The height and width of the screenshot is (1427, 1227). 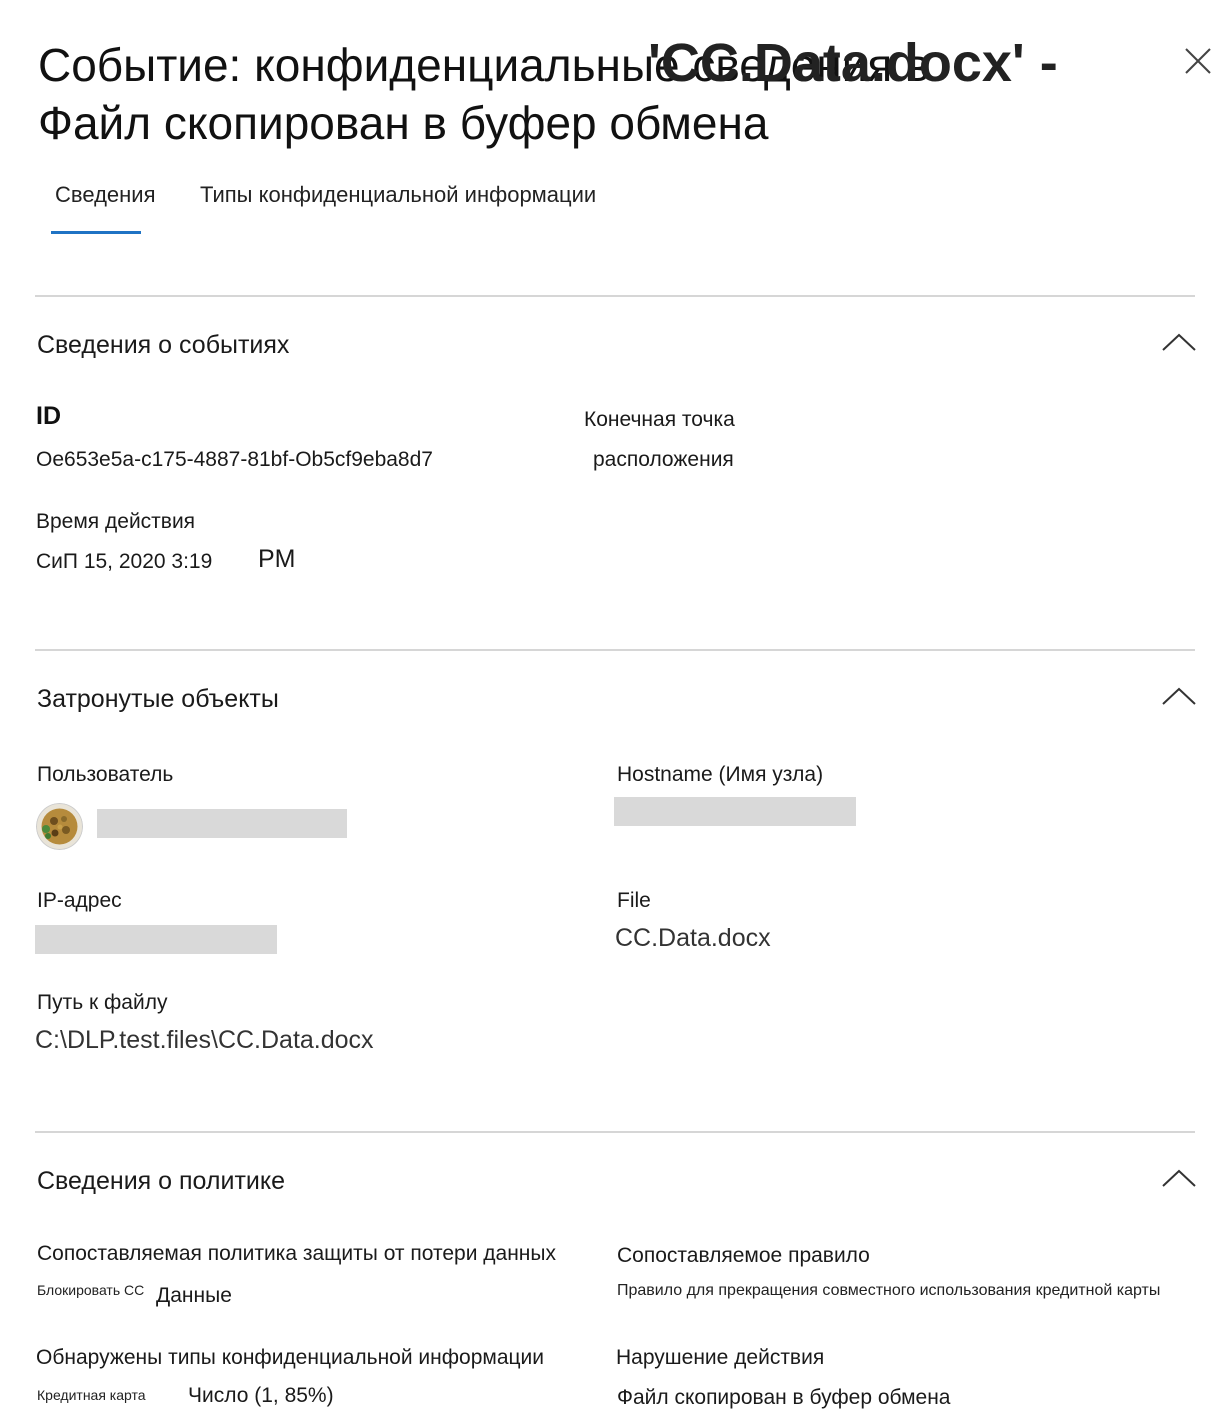 What do you see at coordinates (853, 63) in the screenshot?
I see `title-file-name: 'CC.Data.docx' -` at bounding box center [853, 63].